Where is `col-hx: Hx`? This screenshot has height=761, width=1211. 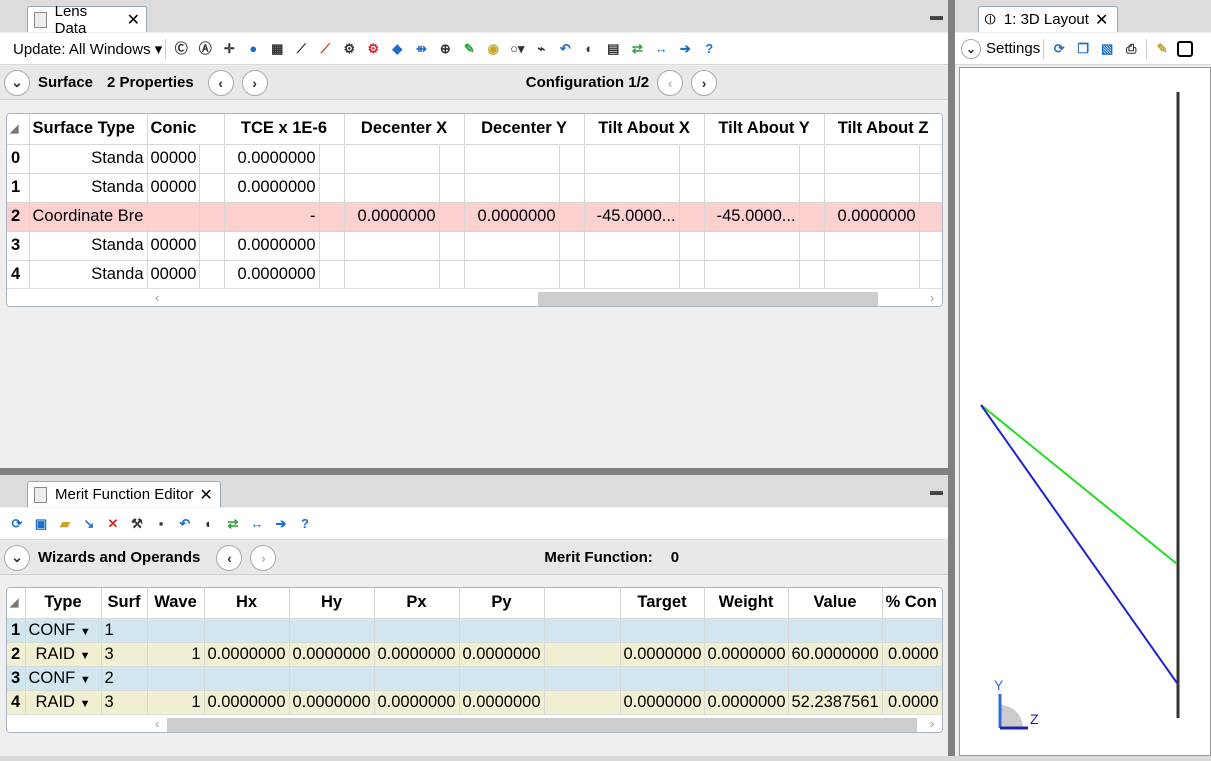
col-hx: Hx is located at coordinates (247, 603).